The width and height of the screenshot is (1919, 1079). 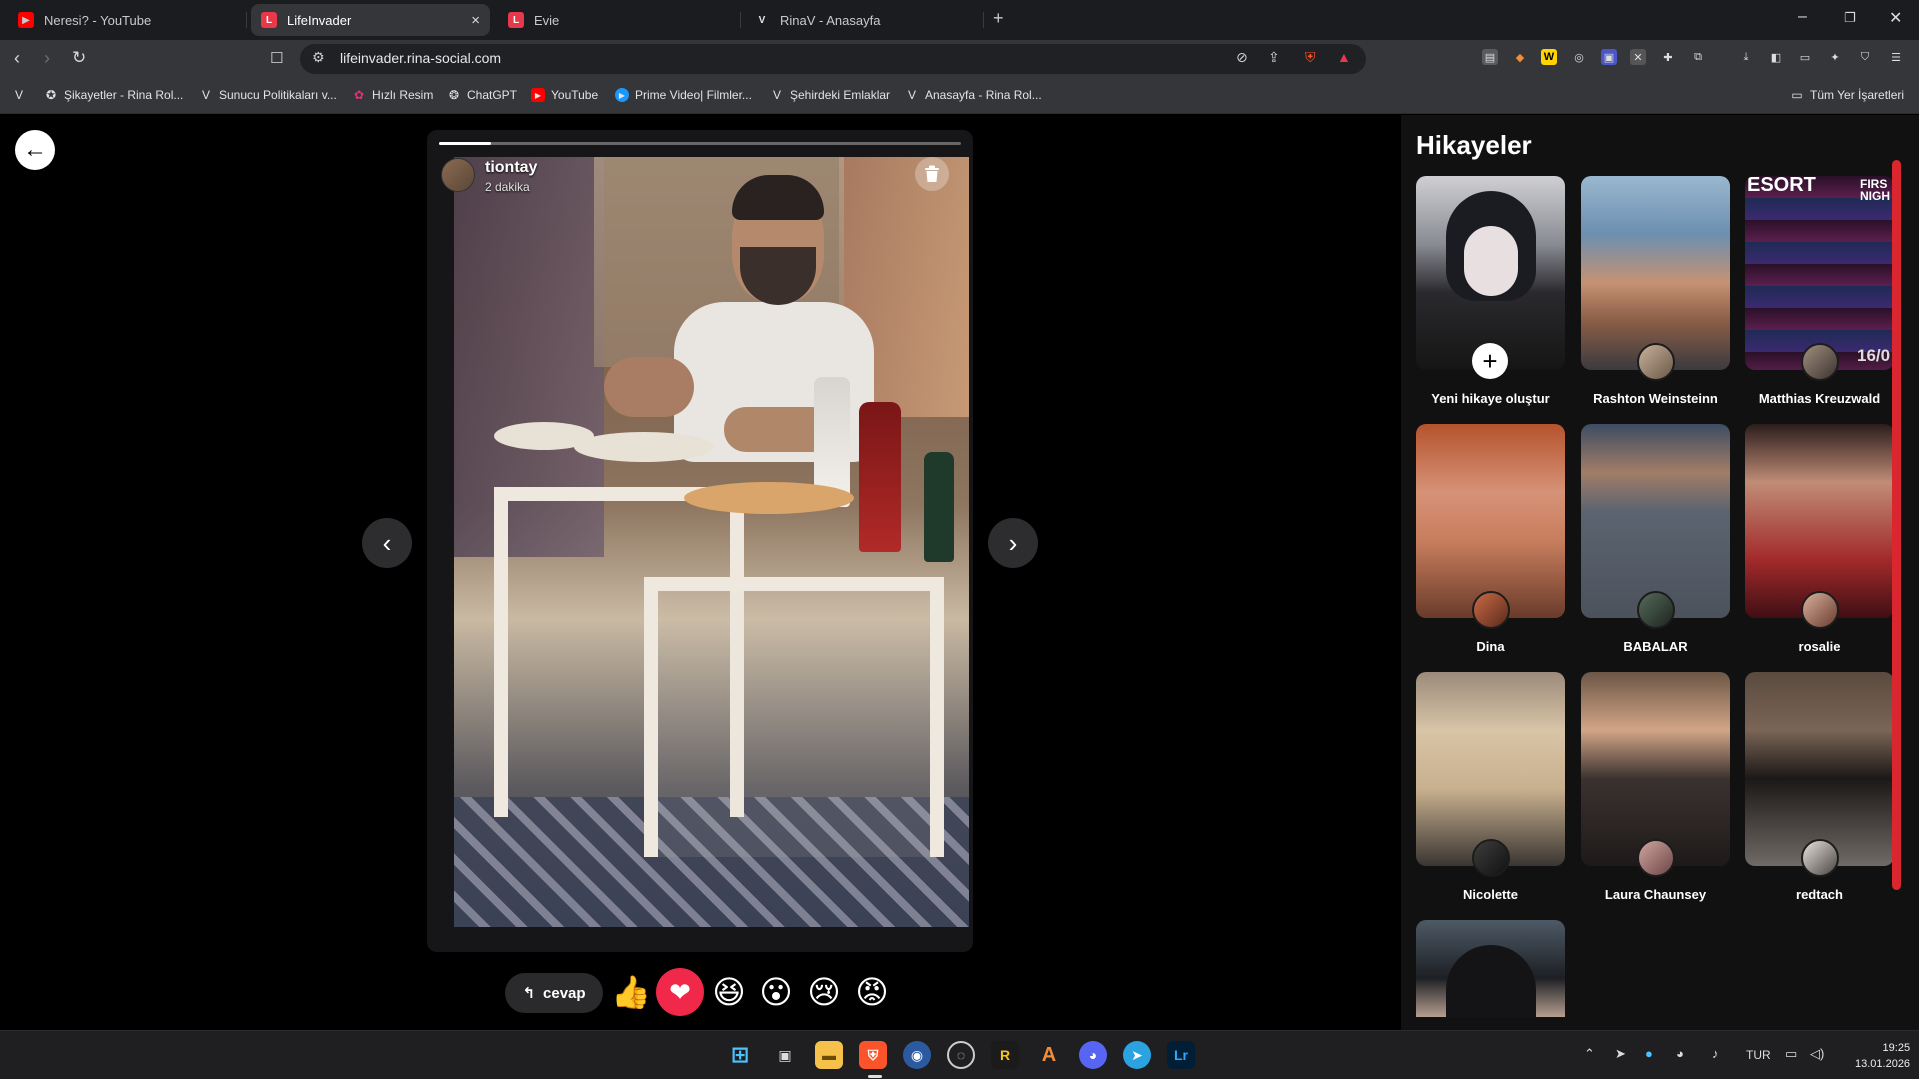 What do you see at coordinates (1490, 361) in the screenshot?
I see `add-story-icon: +` at bounding box center [1490, 361].